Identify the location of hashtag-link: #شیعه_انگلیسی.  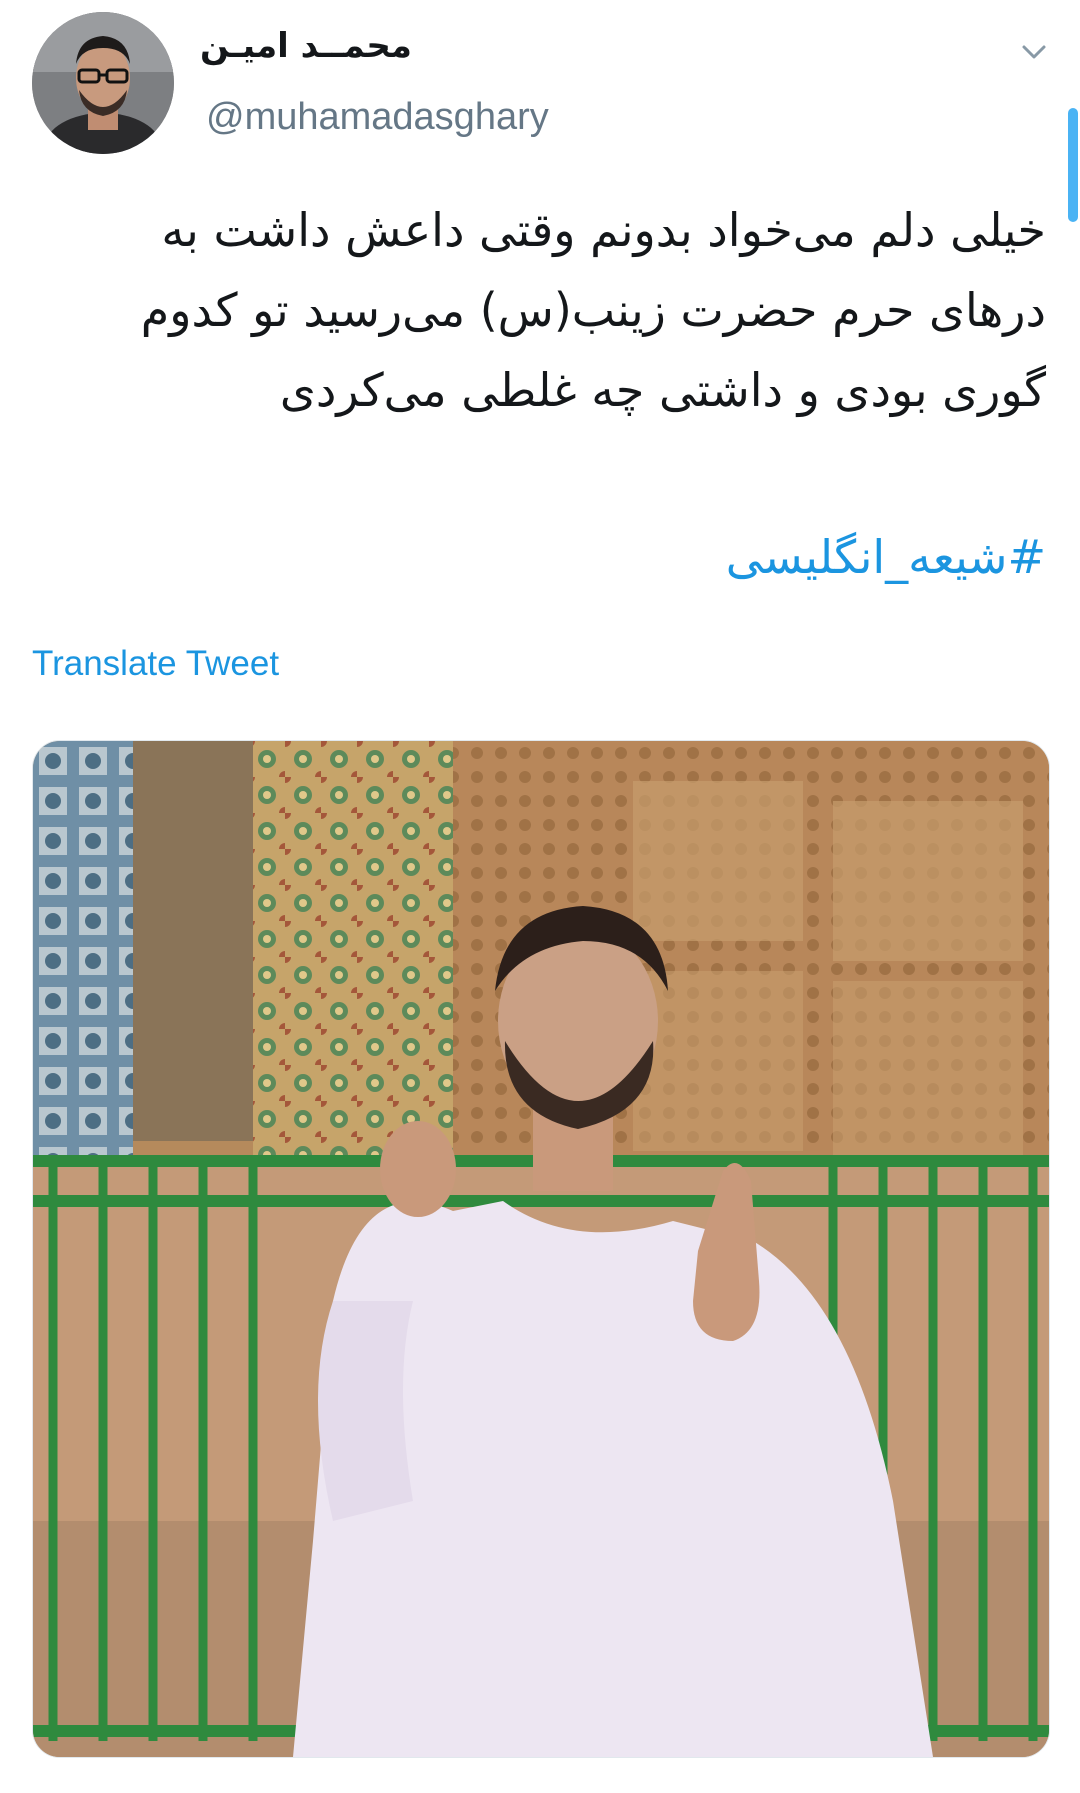
(886, 557).